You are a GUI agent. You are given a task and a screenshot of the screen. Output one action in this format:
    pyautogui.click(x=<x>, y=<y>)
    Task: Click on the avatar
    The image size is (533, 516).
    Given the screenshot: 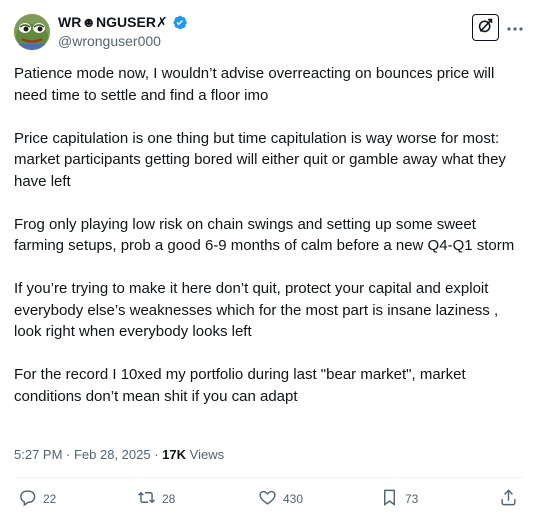 What is the action you would take?
    pyautogui.click(x=32, y=32)
    